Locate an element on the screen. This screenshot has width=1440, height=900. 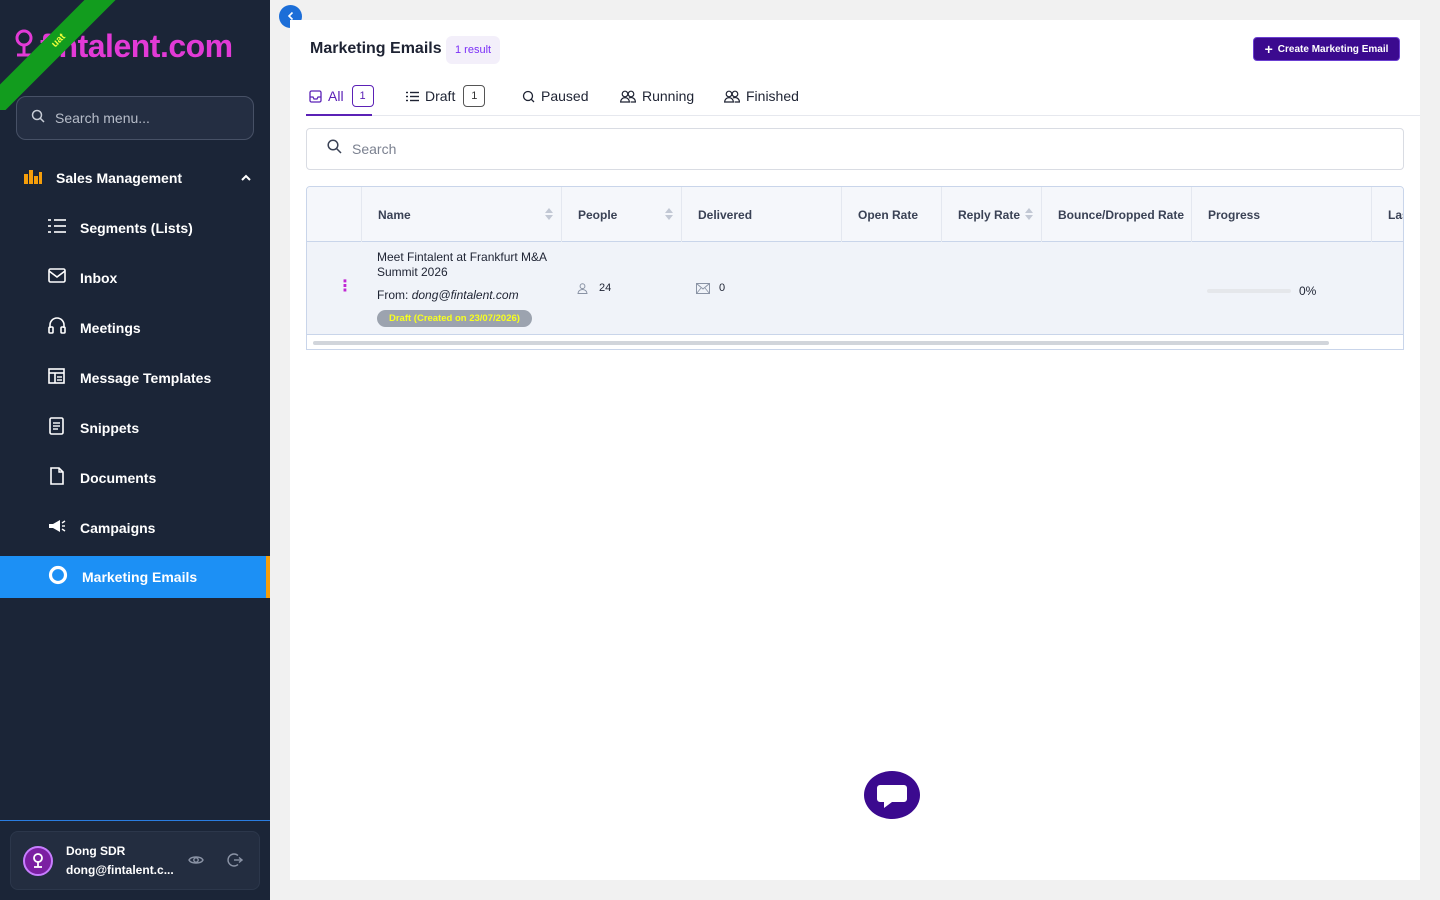
user-icon is located at coordinates (582, 288).